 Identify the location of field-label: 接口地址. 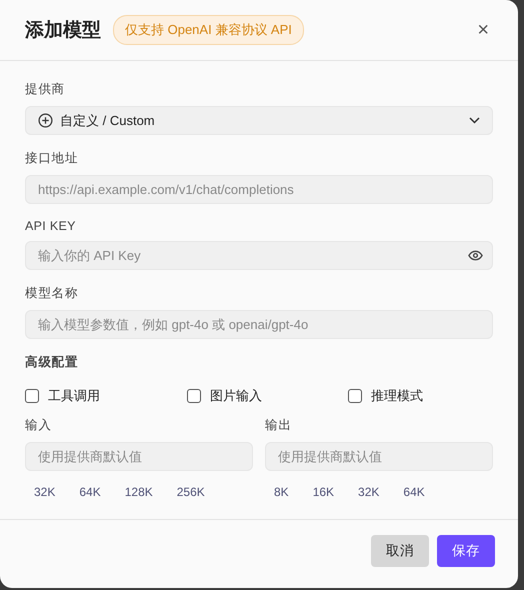
(52, 158).